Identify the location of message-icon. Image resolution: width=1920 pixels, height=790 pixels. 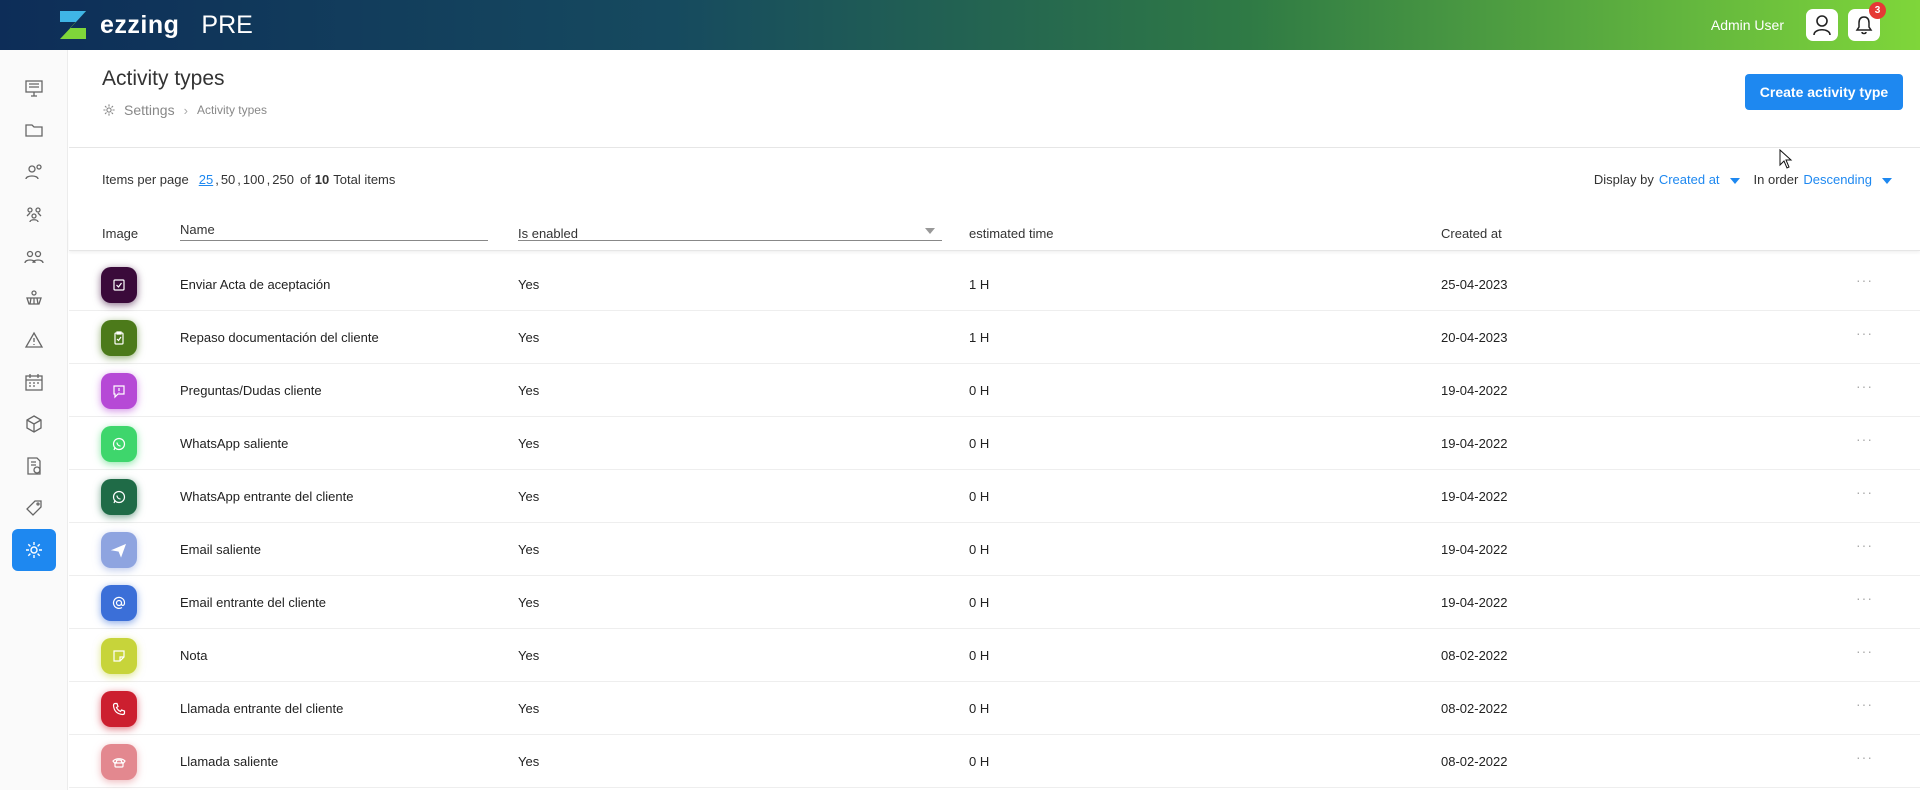
(119, 392).